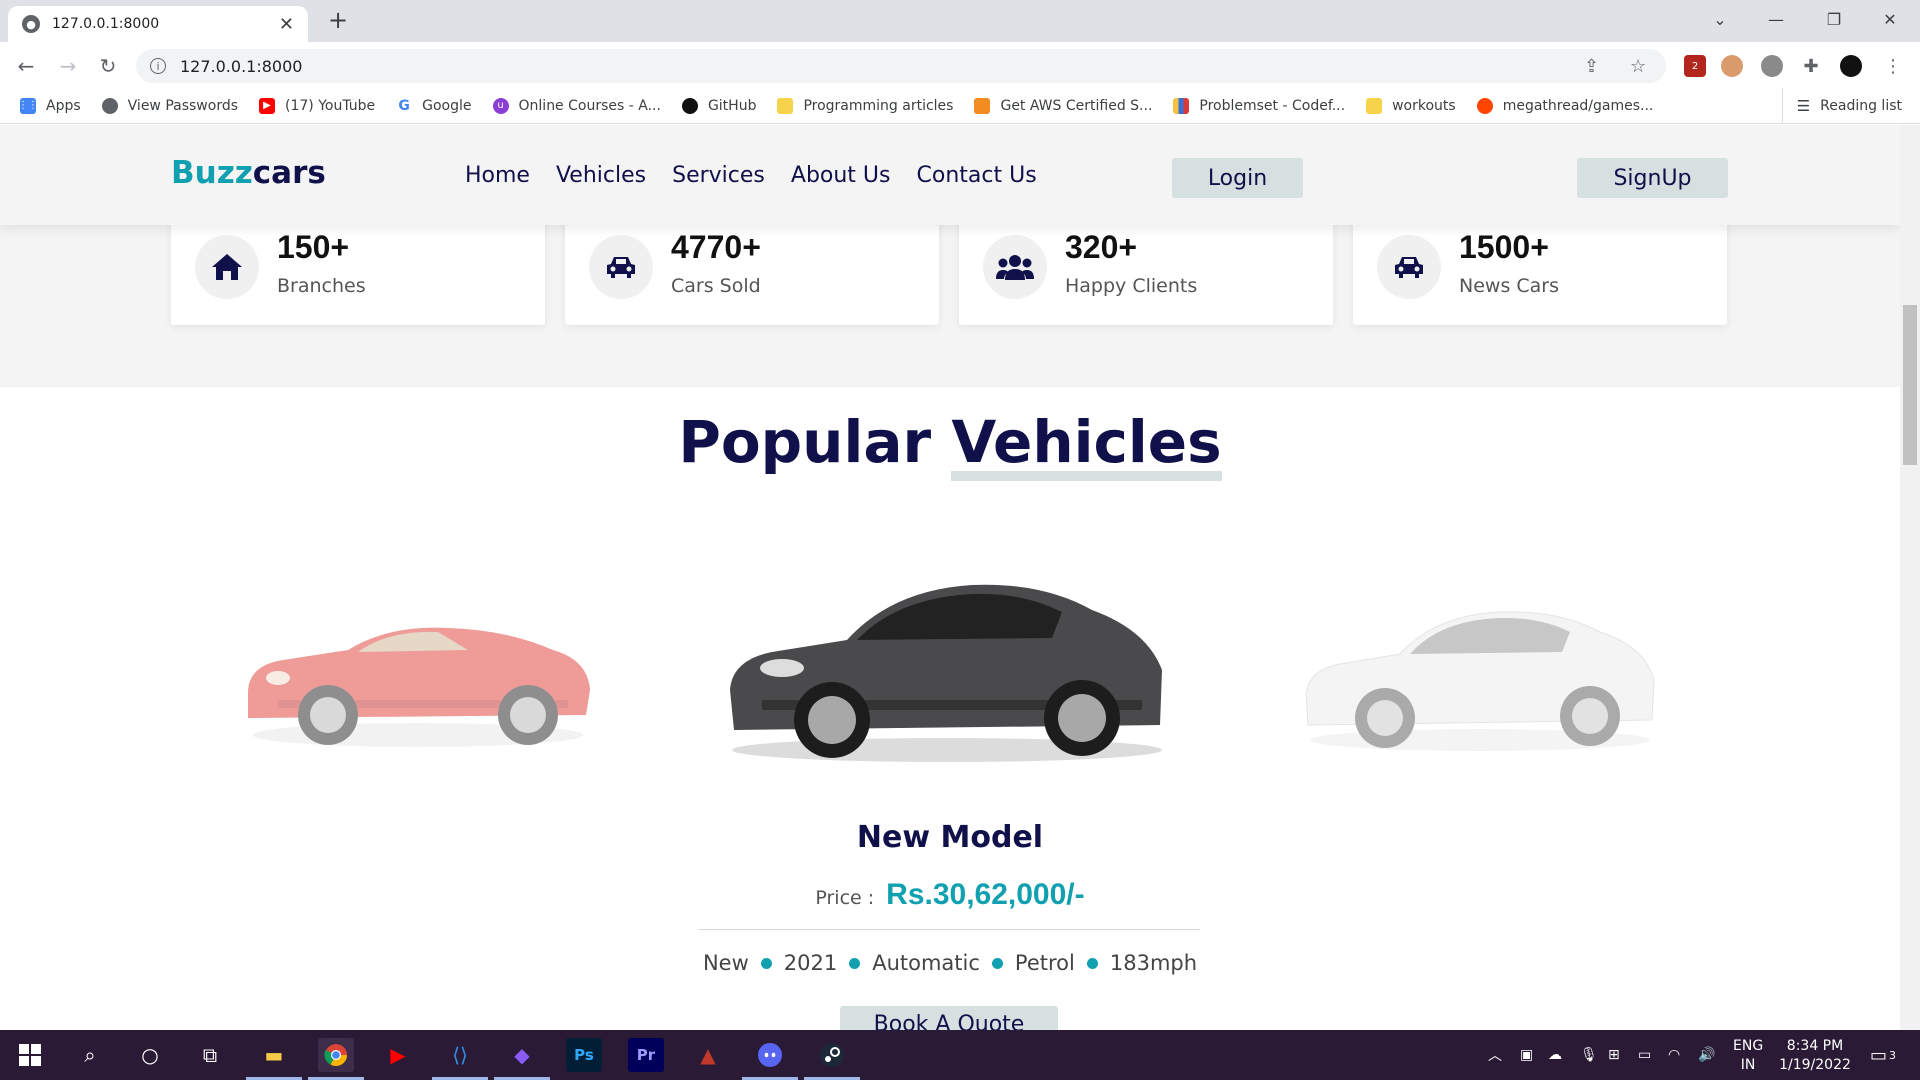 The height and width of the screenshot is (1080, 1920). I want to click on car-icon, so click(1409, 267).